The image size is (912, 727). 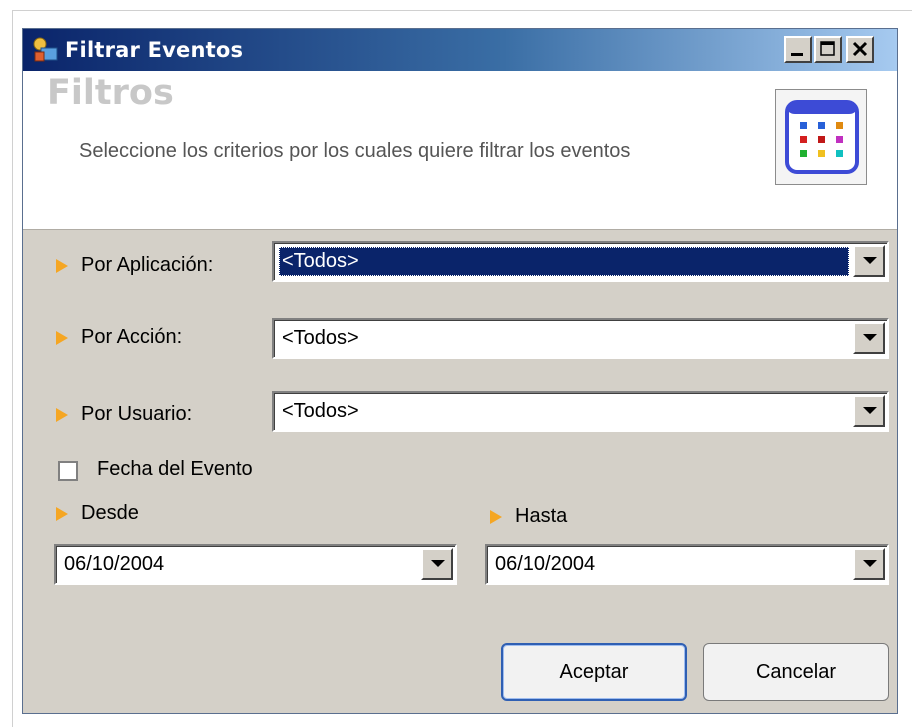 I want to click on action-filter-select: <Todos>, so click(x=580, y=338).